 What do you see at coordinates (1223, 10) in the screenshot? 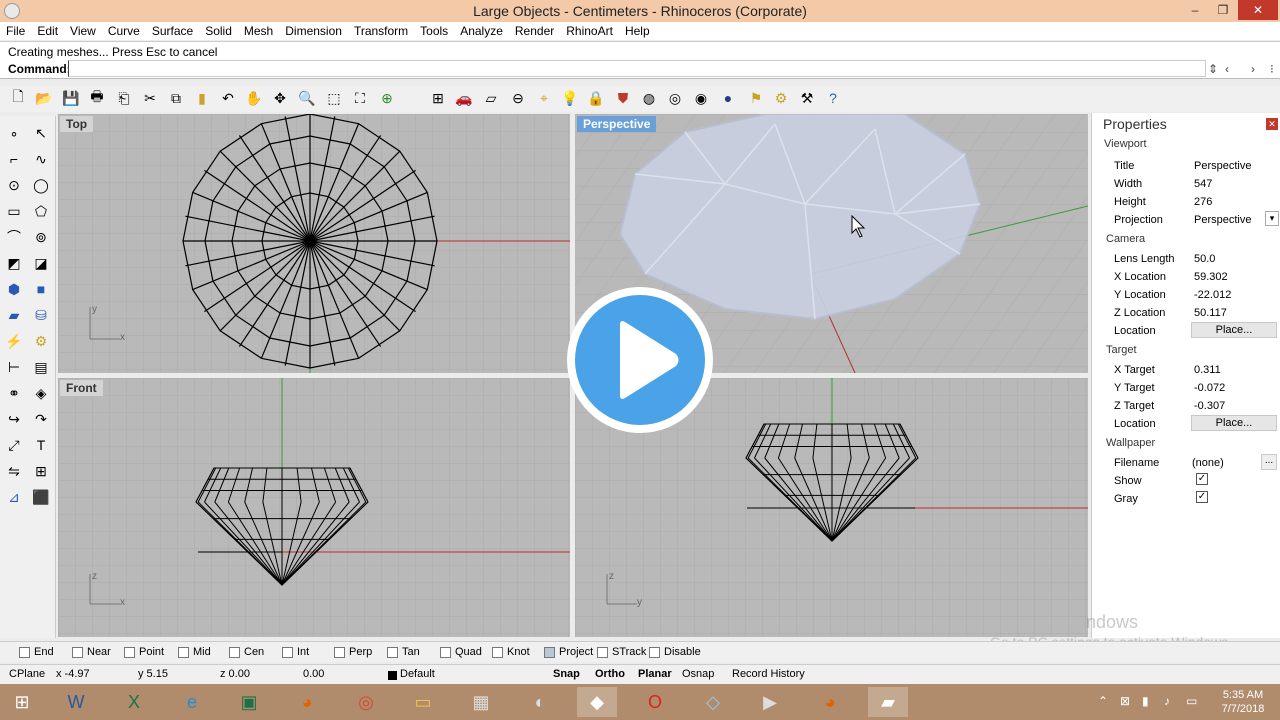
I see `maximize-button: ❐` at bounding box center [1223, 10].